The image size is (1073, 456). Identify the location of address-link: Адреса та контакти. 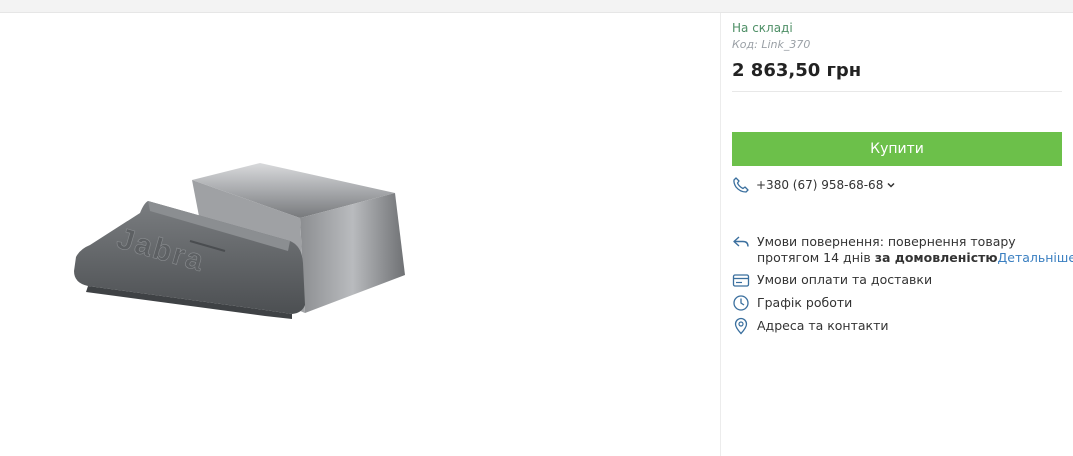
(902, 326).